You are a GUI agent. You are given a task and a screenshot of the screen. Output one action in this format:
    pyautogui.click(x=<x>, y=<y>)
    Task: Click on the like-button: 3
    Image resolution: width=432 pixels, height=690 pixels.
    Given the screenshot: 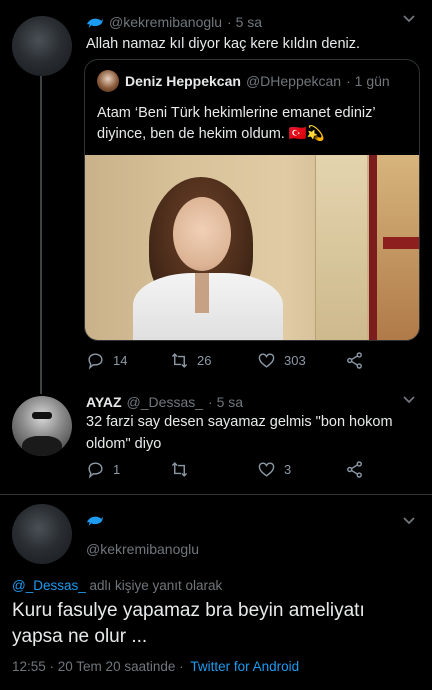 What is the action you would take?
    pyautogui.click(x=274, y=469)
    